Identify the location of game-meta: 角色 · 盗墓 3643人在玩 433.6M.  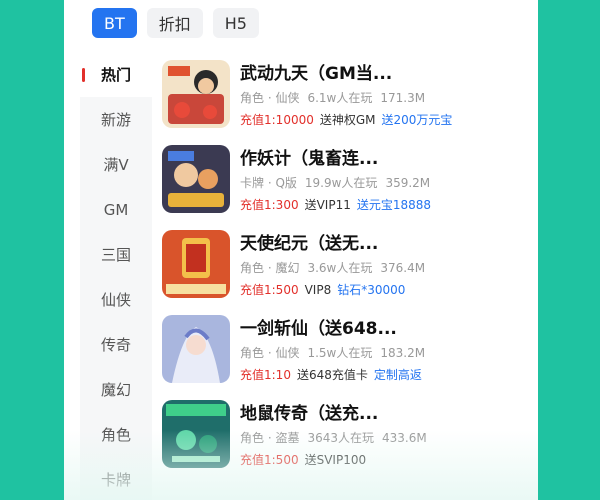
(333, 438).